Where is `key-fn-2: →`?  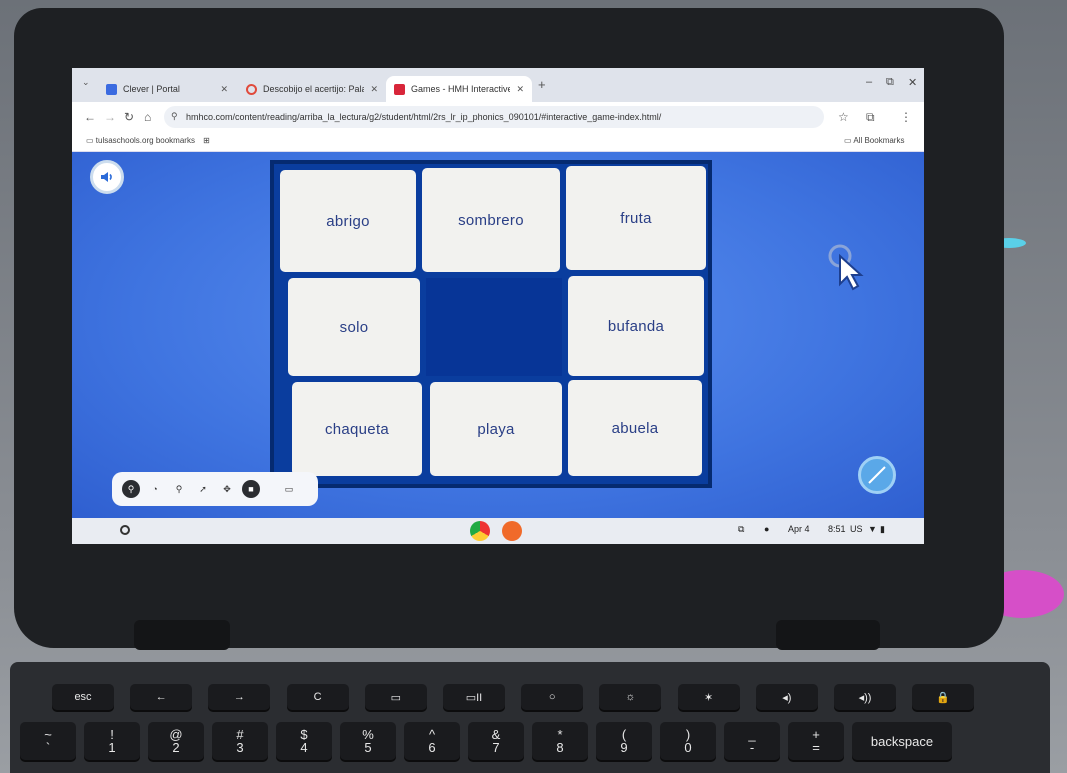 key-fn-2: → is located at coordinates (239, 697).